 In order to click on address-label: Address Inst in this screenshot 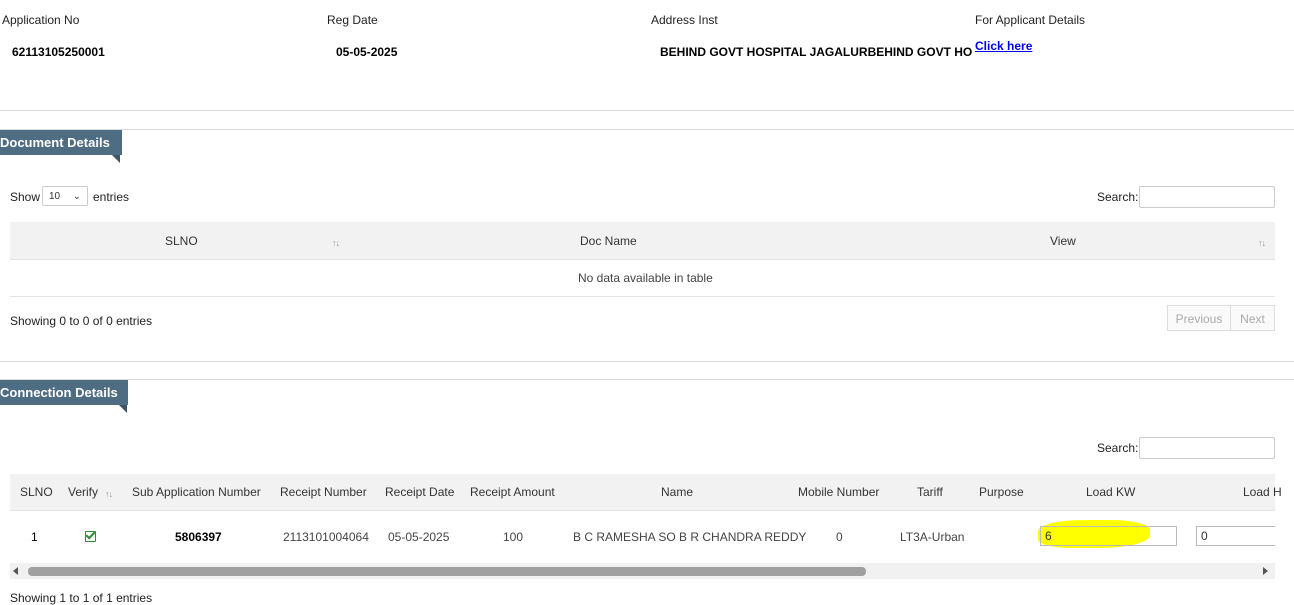, I will do `click(684, 20)`.